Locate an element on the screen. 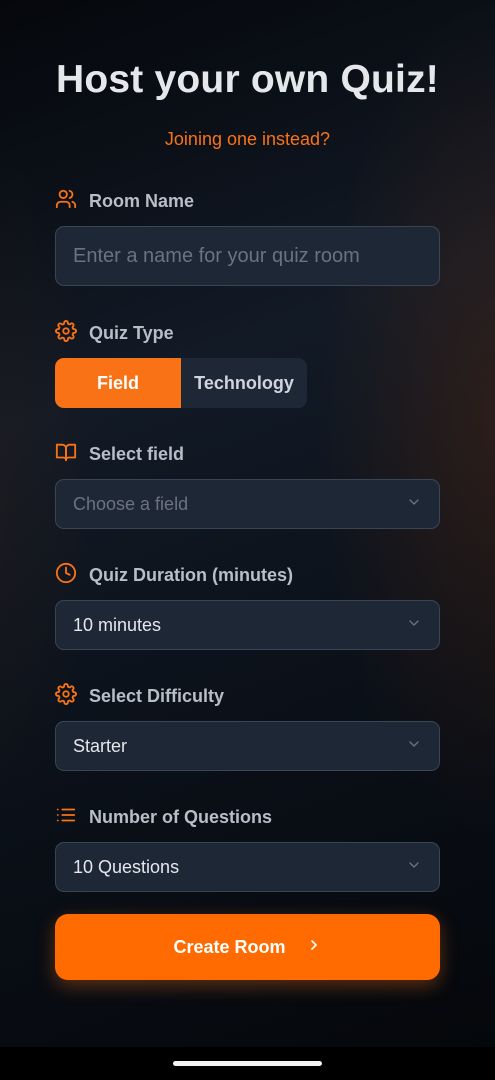  room-name-field is located at coordinates (247, 256).